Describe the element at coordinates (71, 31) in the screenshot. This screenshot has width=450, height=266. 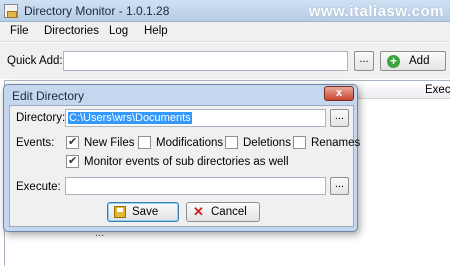
I see `menu-directories: Directories` at that location.